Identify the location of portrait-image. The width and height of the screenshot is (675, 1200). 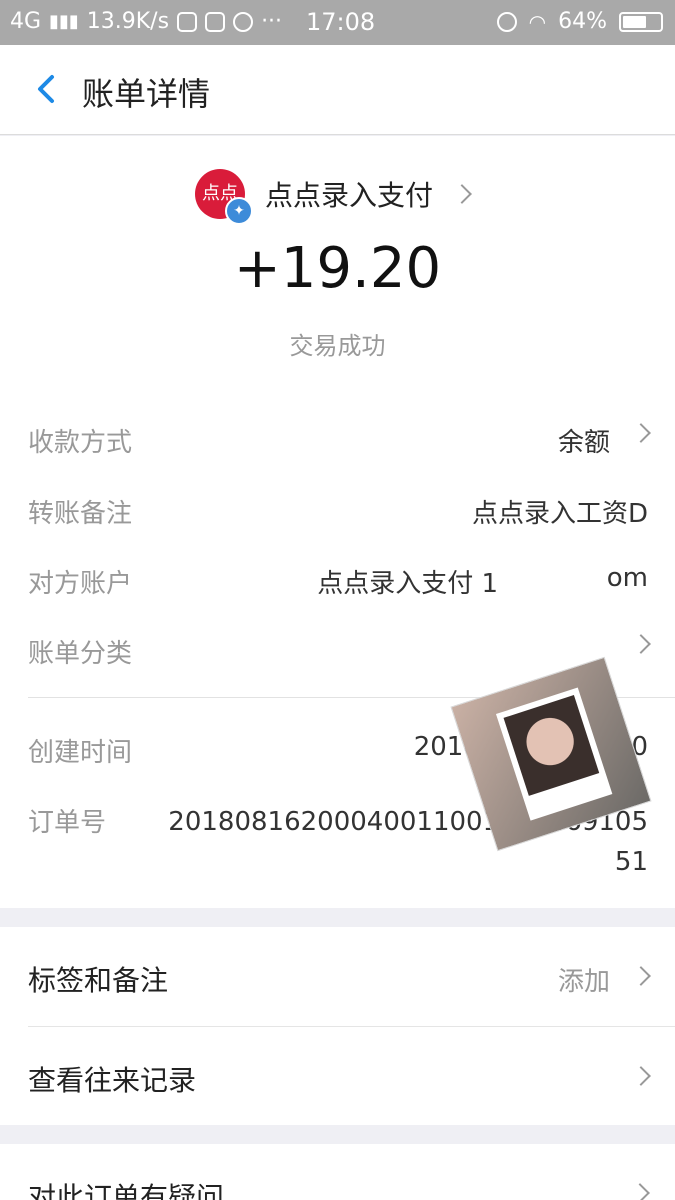
(551, 745).